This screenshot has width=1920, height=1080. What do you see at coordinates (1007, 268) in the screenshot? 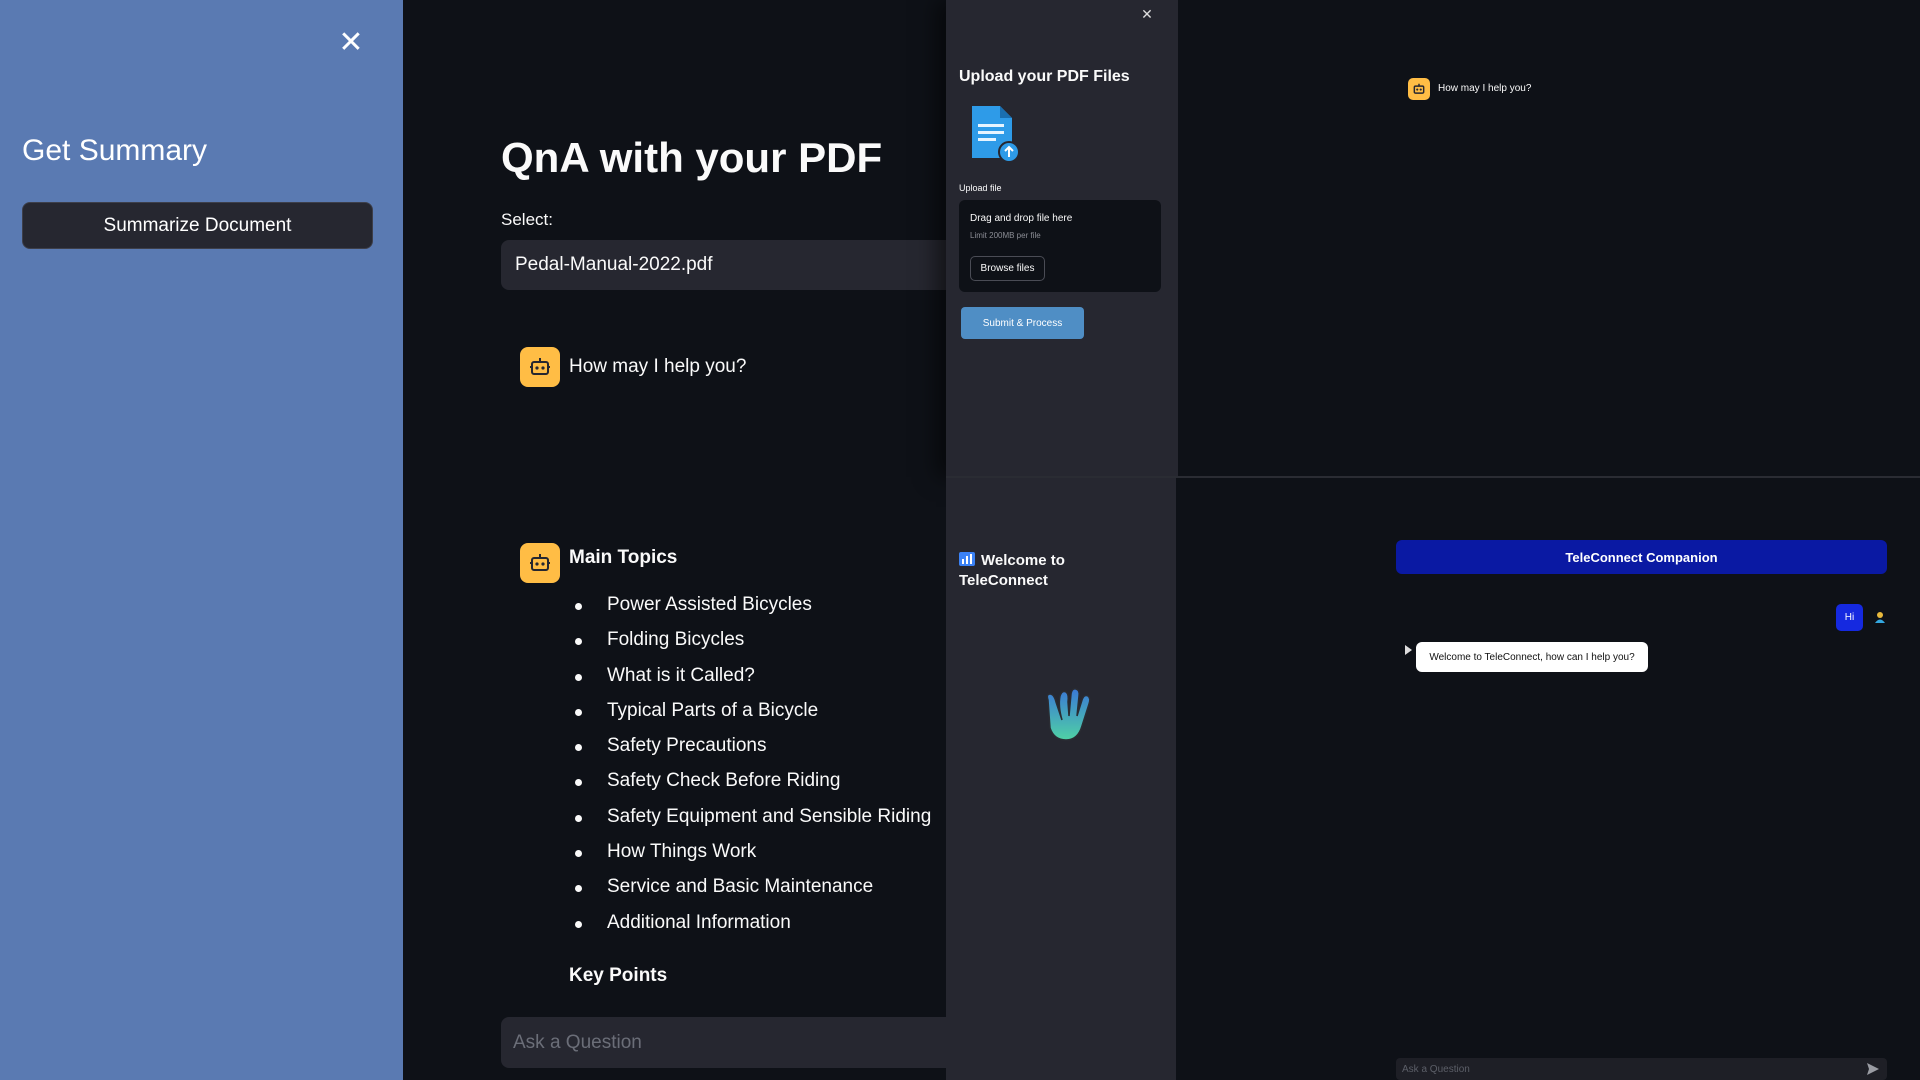
I see `browse-files-button: Browse files` at bounding box center [1007, 268].